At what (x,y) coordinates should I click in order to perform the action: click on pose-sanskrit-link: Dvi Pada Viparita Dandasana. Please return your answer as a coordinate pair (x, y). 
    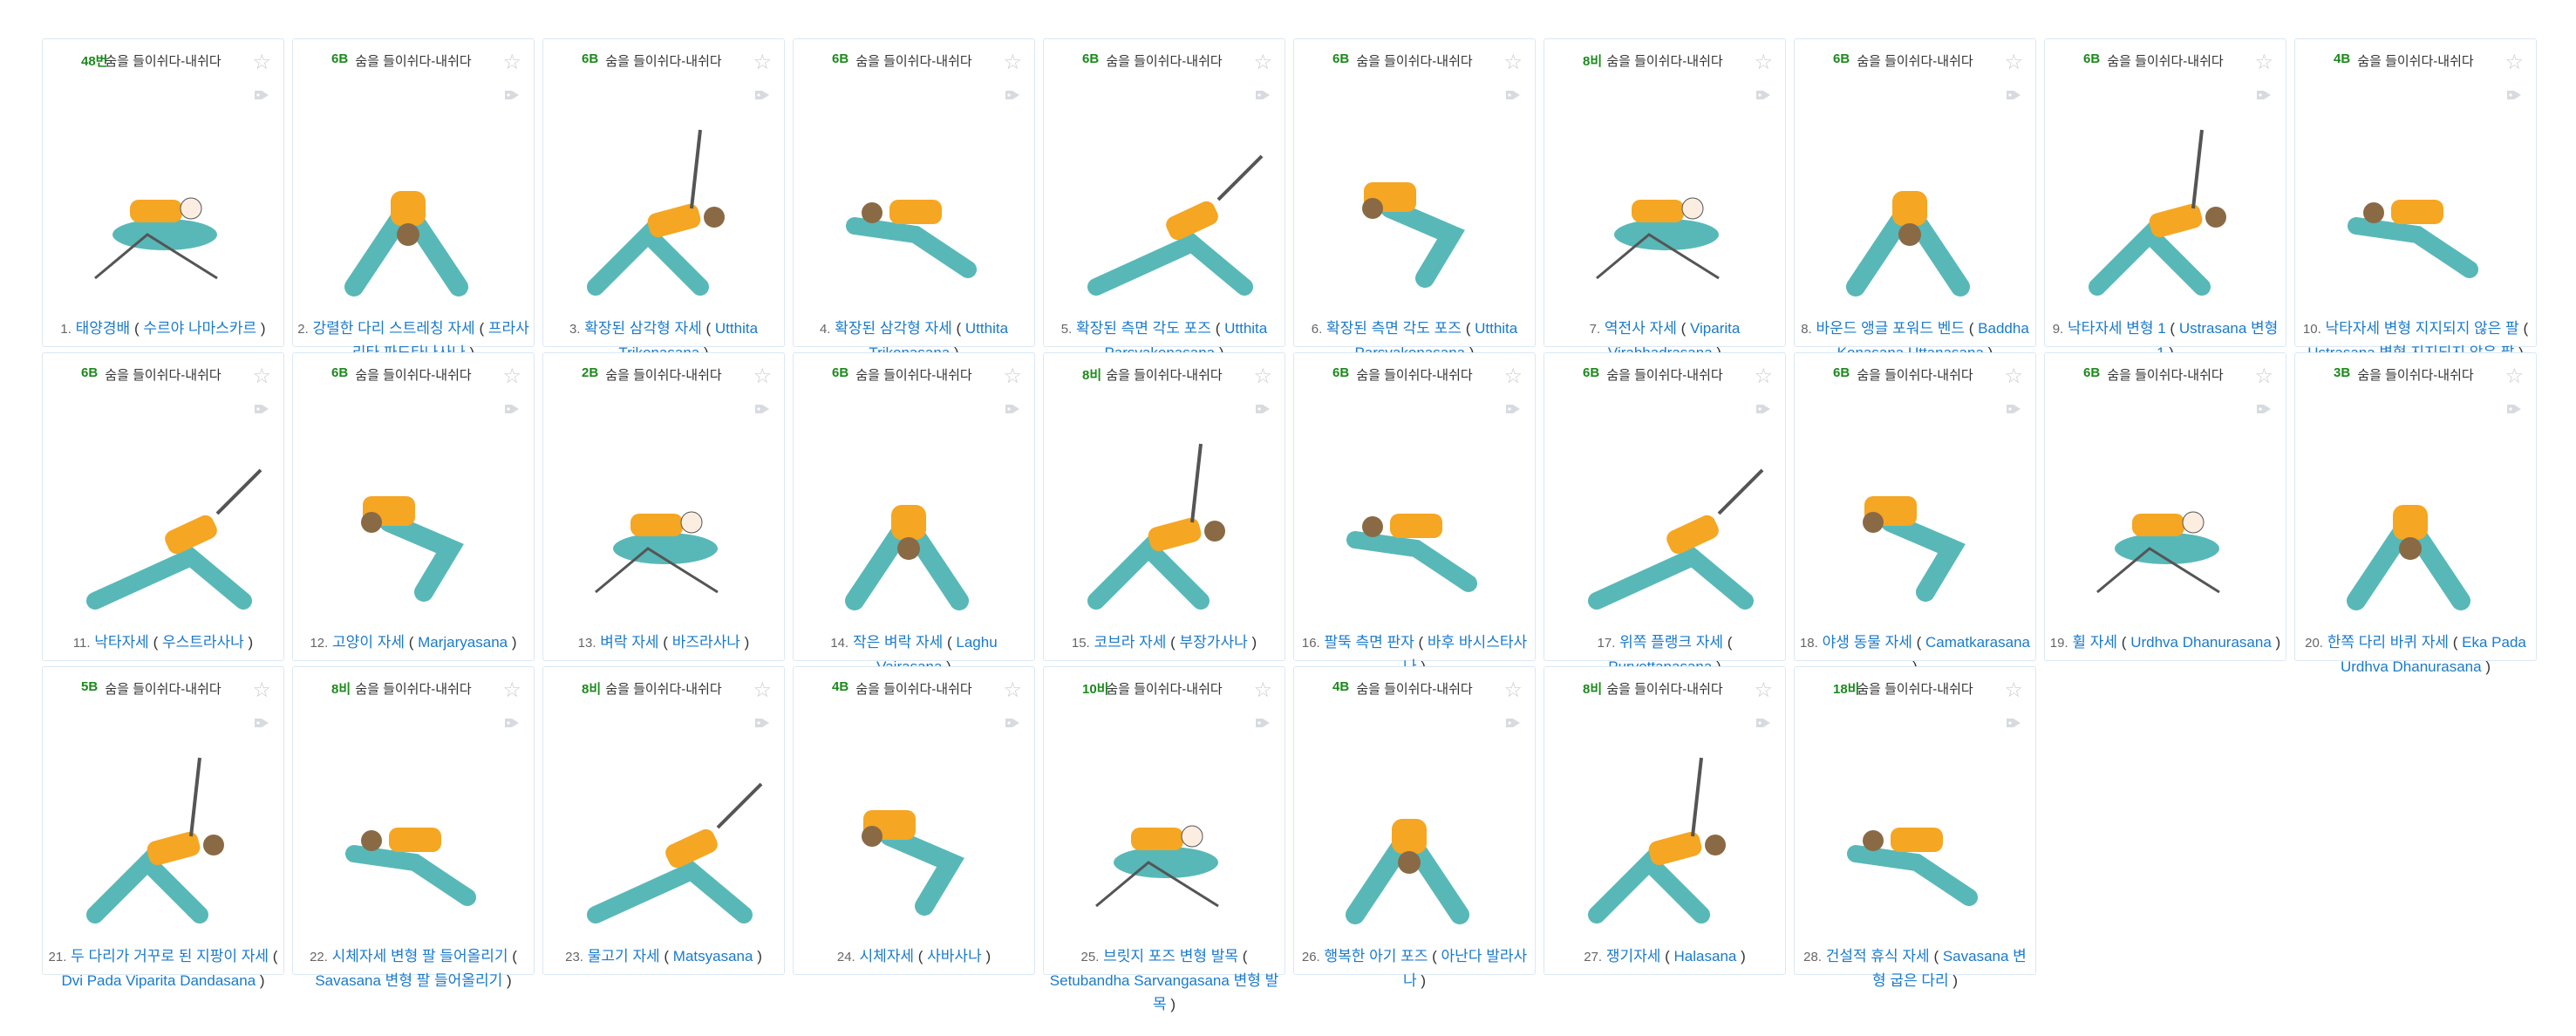
    Looking at the image, I should click on (159, 981).